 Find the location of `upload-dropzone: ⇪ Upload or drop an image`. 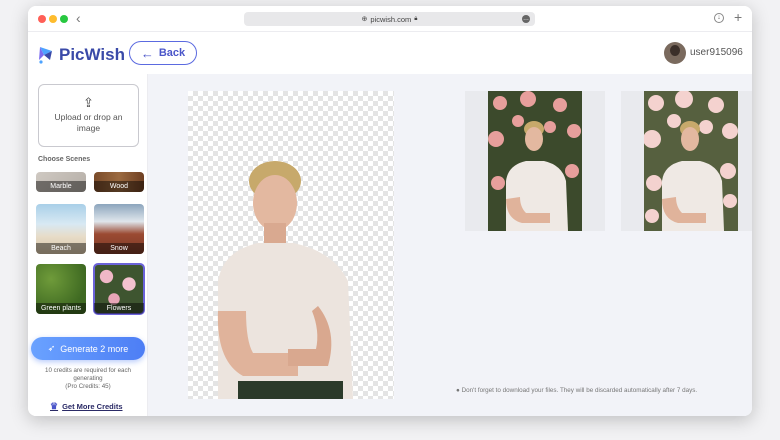

upload-dropzone: ⇪ Upload or drop an image is located at coordinates (88, 115).